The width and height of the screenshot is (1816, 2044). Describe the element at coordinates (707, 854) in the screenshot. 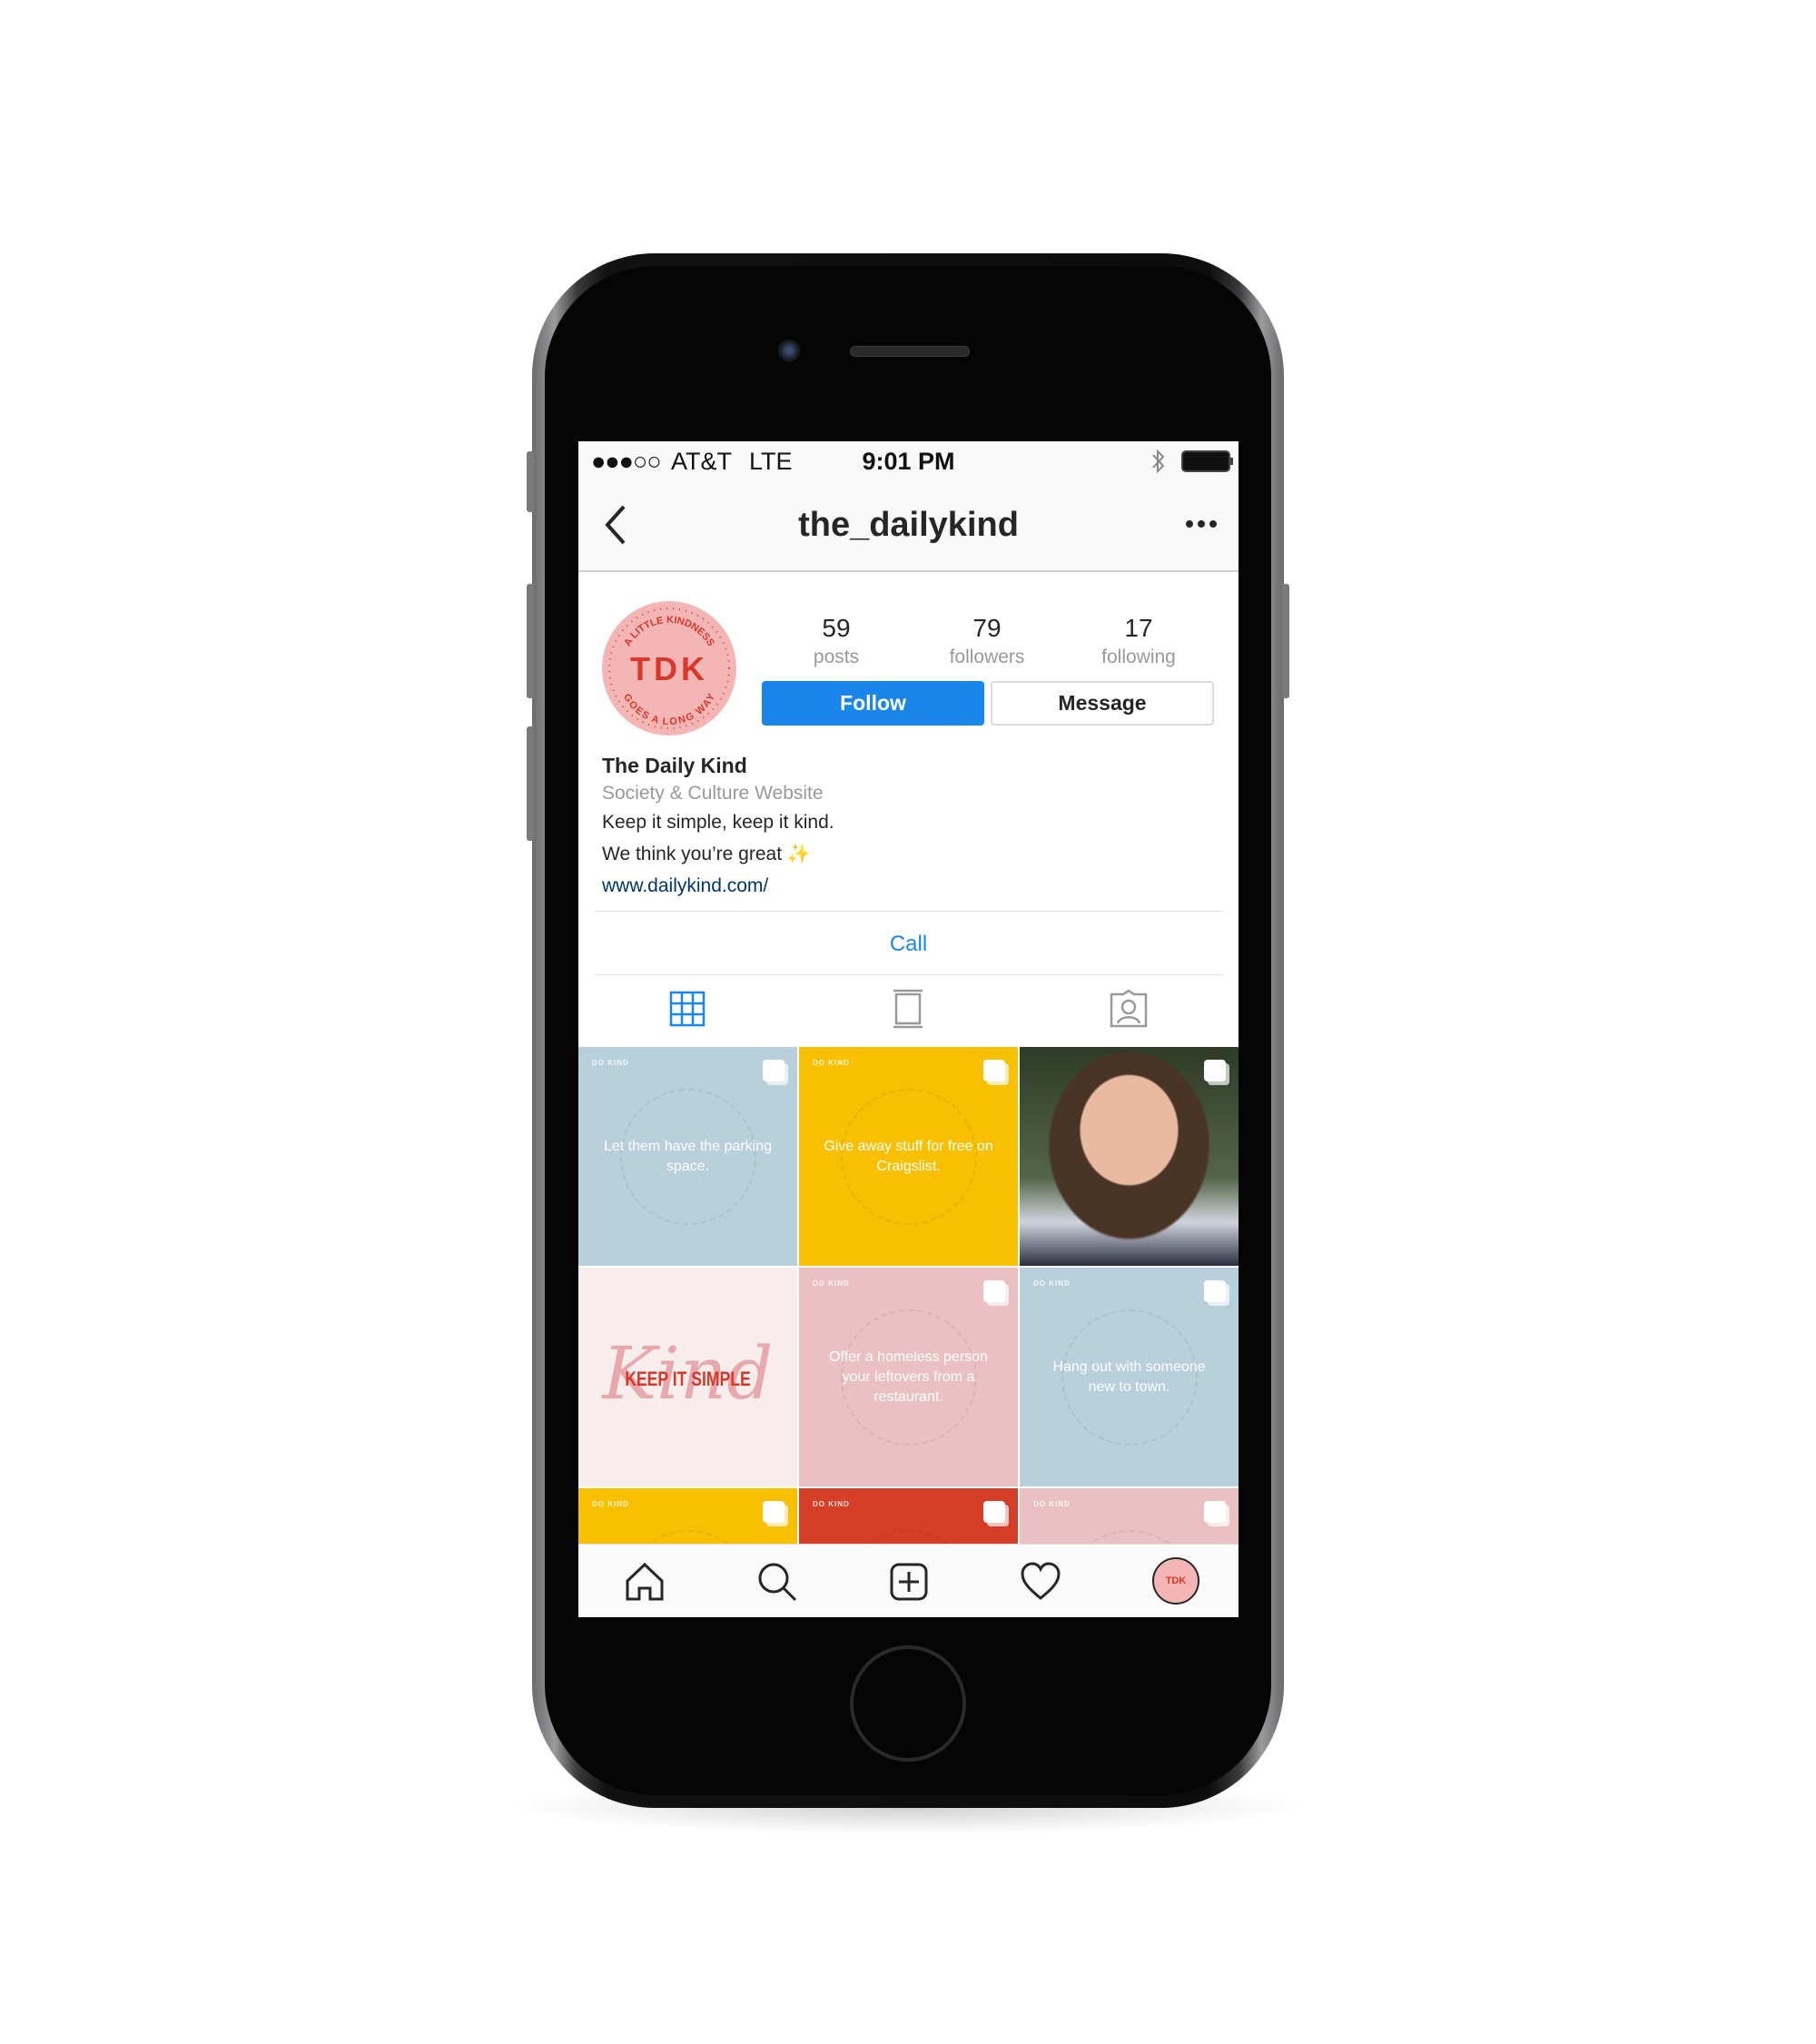

I see `bio-line: We think you’re great ✨` at that location.